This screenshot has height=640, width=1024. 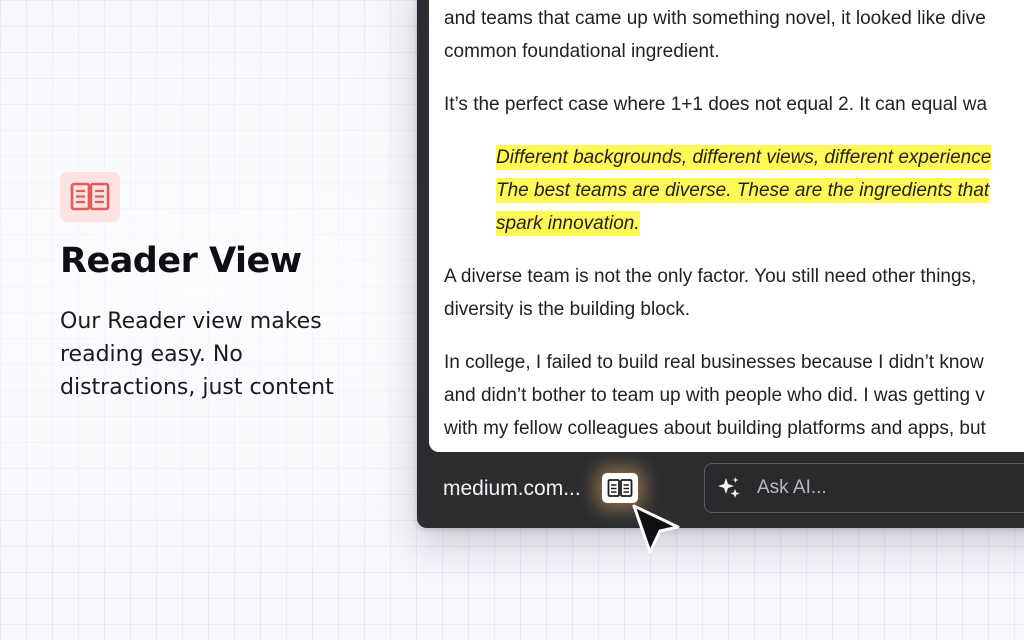 What do you see at coordinates (181, 261) in the screenshot?
I see `feature-title: Reader View` at bounding box center [181, 261].